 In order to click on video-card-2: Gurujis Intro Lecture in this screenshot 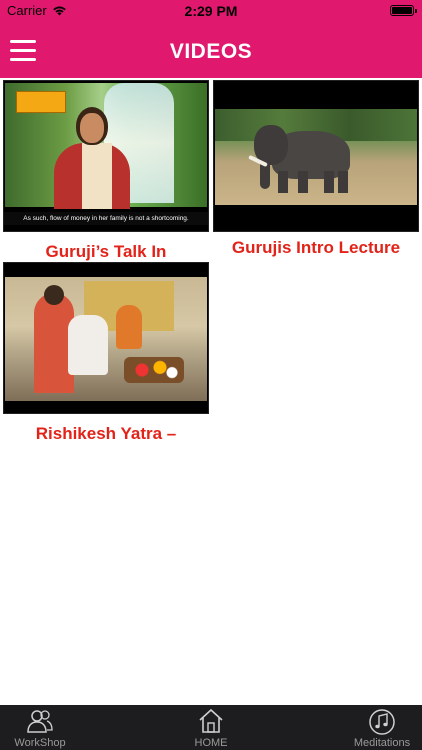, I will do `click(316, 168)`.